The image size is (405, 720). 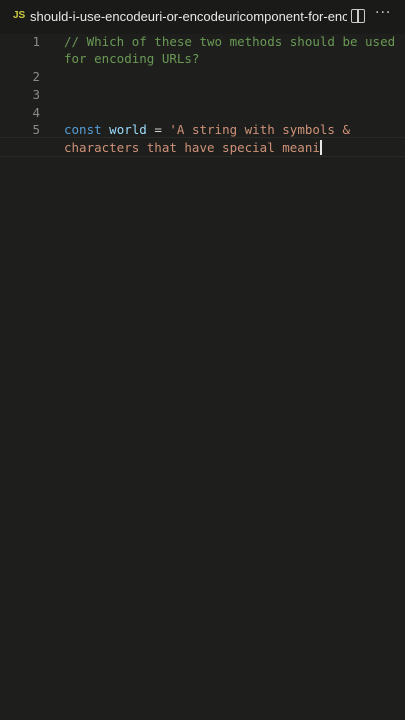 I want to click on keyword-token: const, so click(x=83, y=129).